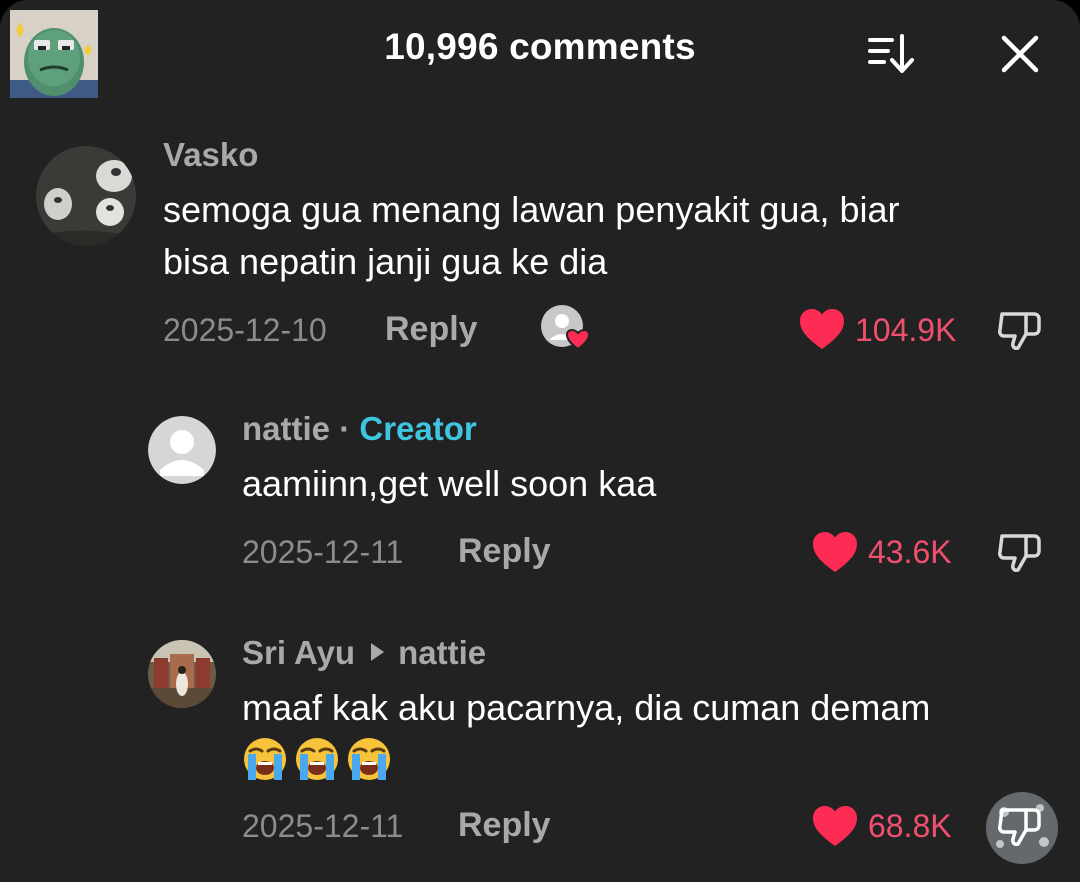  I want to click on comment-username: Vasko, so click(210, 155).